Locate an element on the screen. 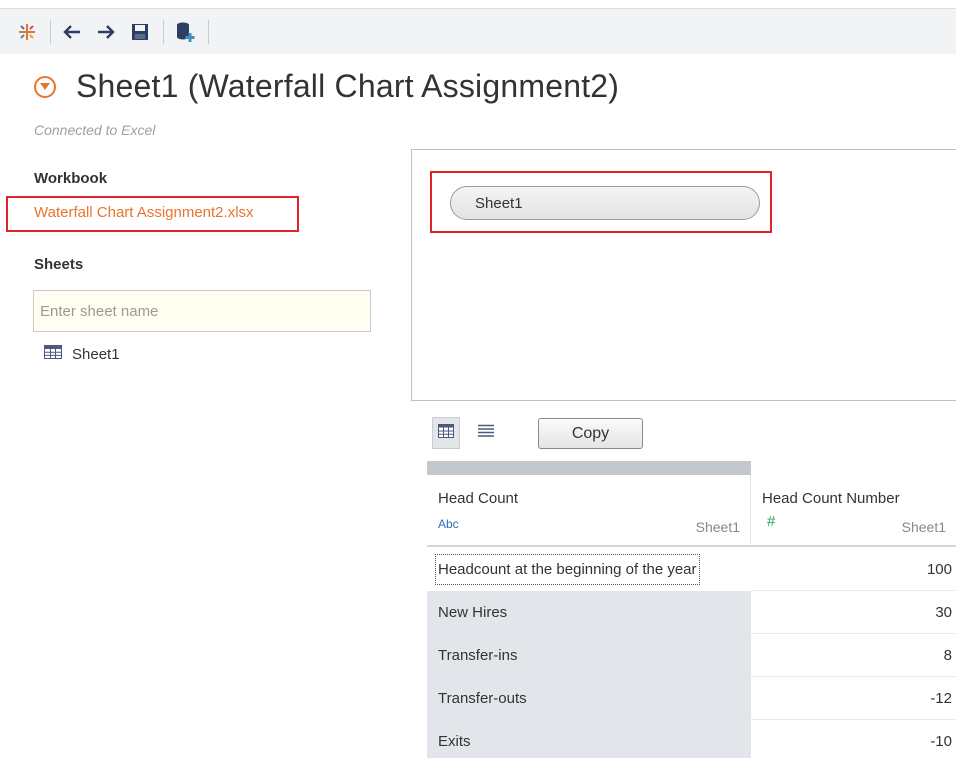 The width and height of the screenshot is (956, 758). table-cell: 30 is located at coordinates (853, 612).